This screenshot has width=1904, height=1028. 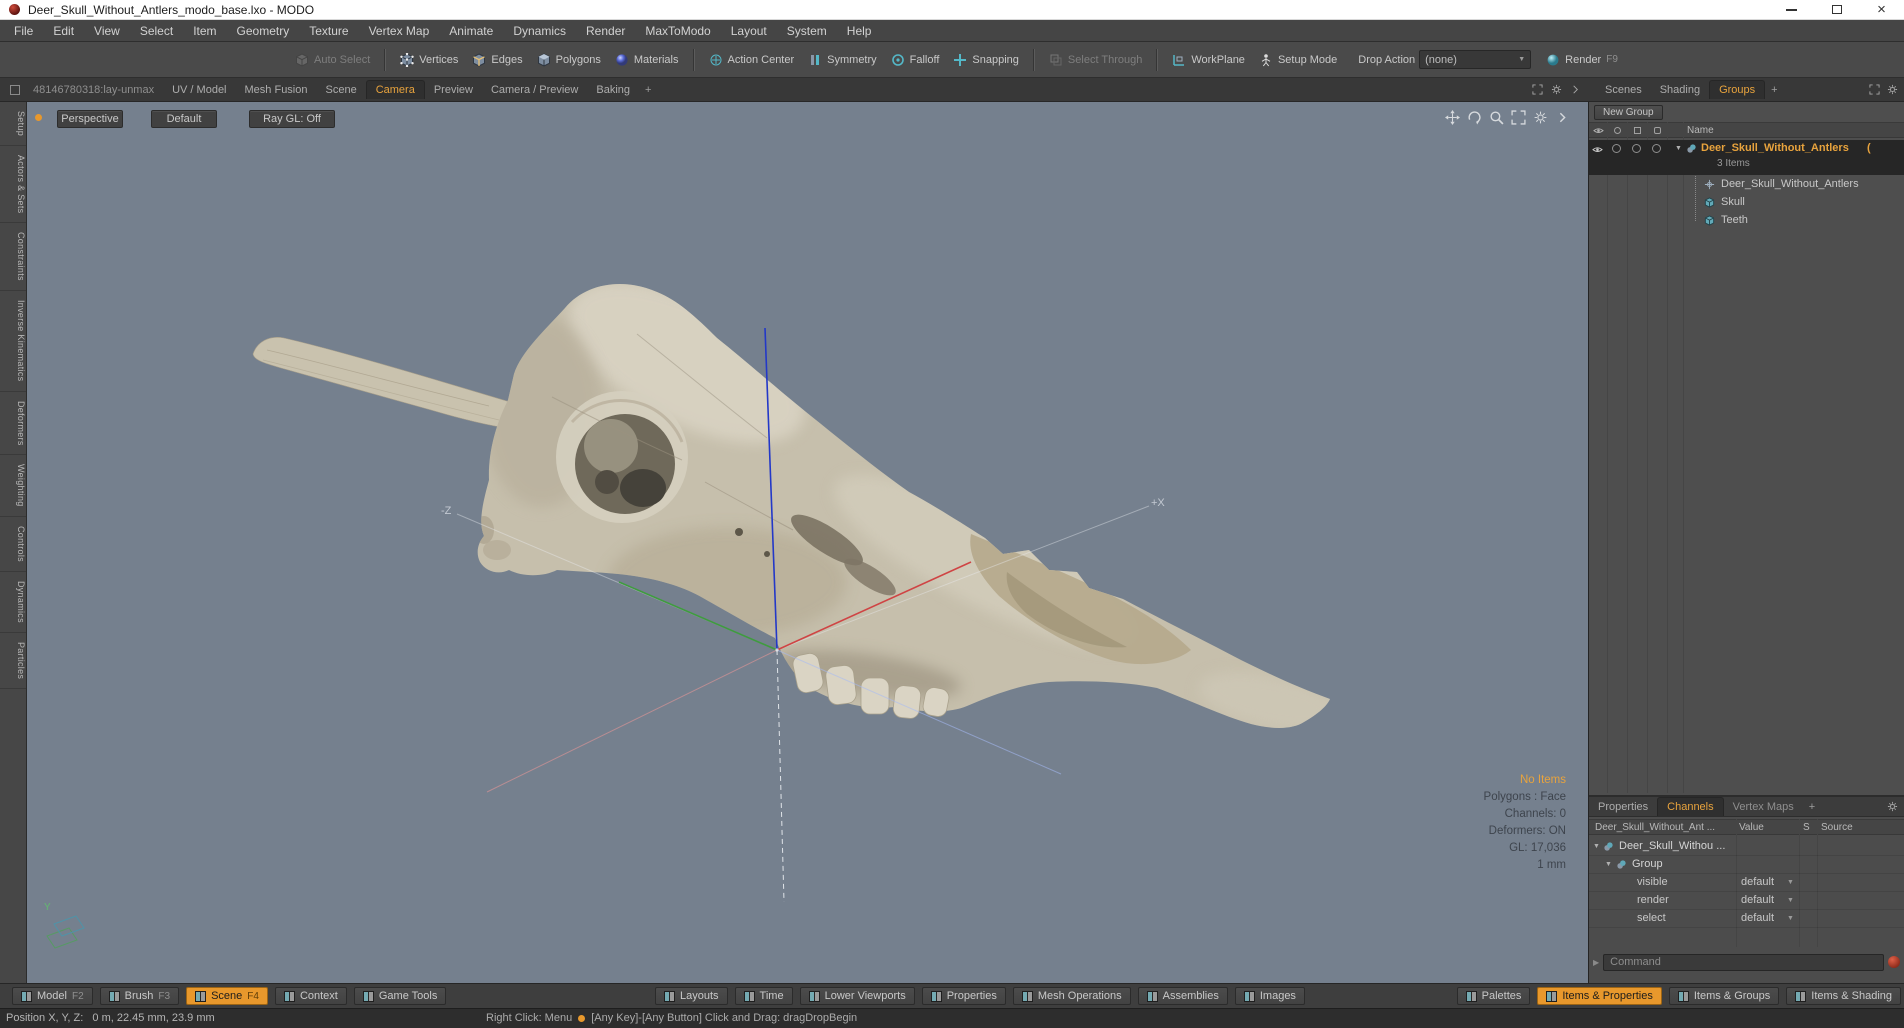 I want to click on item-eye-icon, so click(x=1597, y=149).